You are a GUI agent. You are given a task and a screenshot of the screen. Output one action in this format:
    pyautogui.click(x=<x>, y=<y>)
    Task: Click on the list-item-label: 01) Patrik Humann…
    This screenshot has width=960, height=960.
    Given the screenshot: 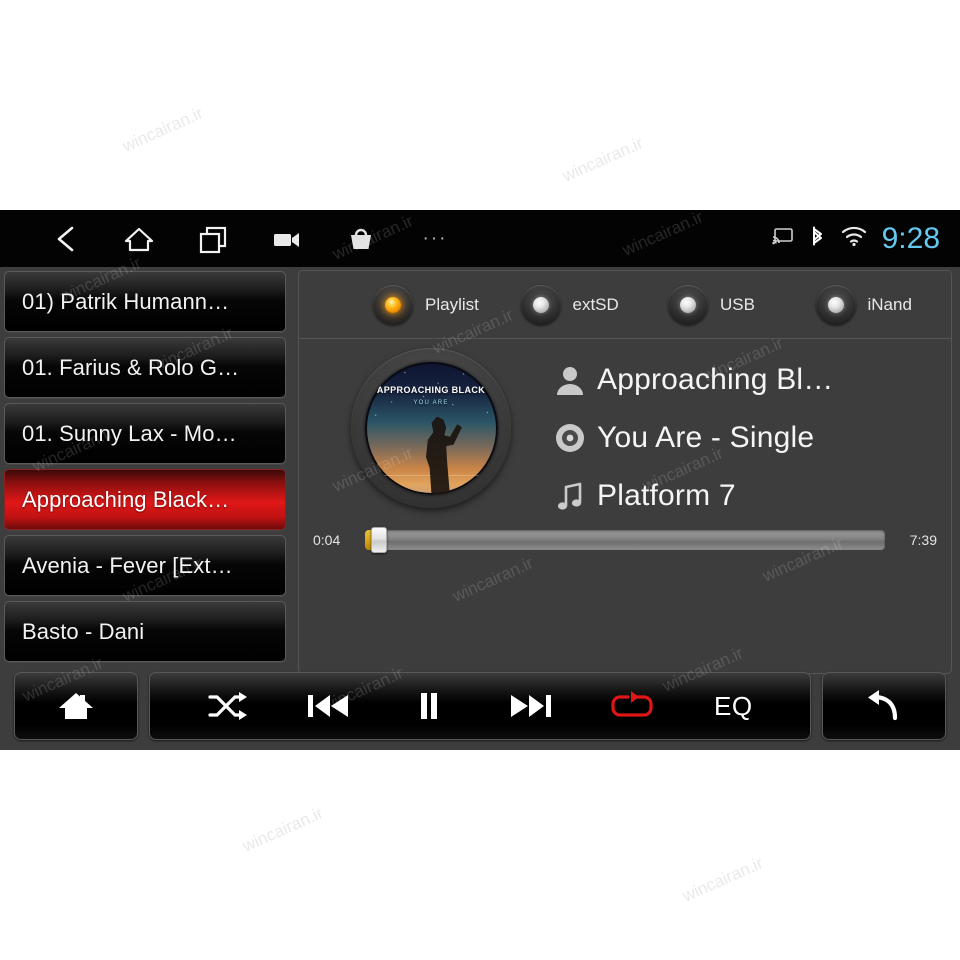 What is the action you would take?
    pyautogui.click(x=126, y=301)
    